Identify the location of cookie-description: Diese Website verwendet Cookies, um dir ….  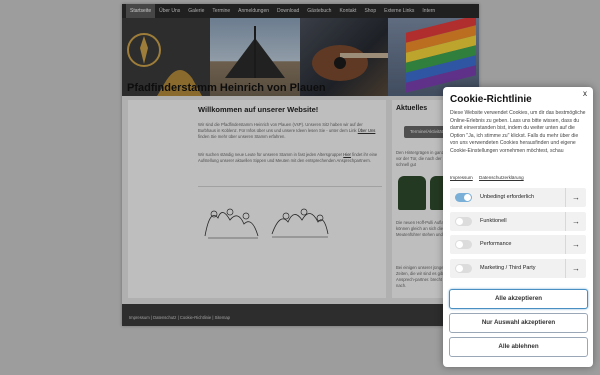
(518, 132).